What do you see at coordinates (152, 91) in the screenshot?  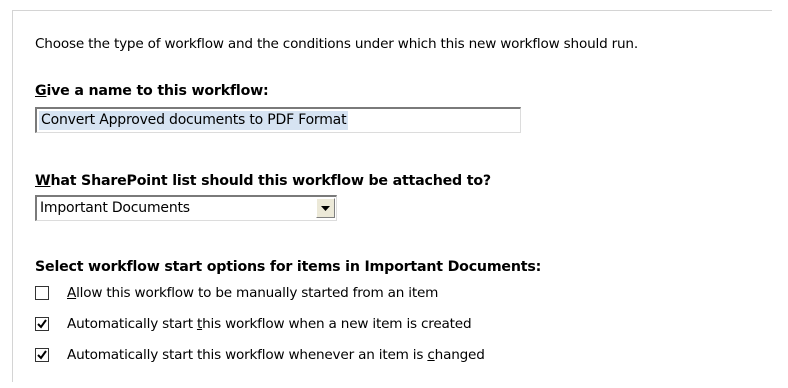 I see `workflow-name-heading: Give a name to this workflow:` at bounding box center [152, 91].